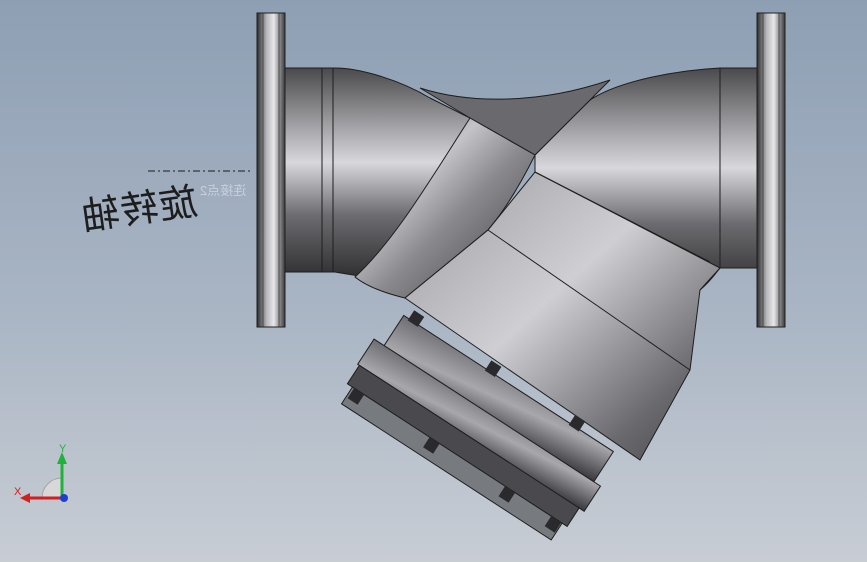 The image size is (867, 562). Describe the element at coordinates (63, 449) in the screenshot. I see `y-axis-label: Y` at that location.